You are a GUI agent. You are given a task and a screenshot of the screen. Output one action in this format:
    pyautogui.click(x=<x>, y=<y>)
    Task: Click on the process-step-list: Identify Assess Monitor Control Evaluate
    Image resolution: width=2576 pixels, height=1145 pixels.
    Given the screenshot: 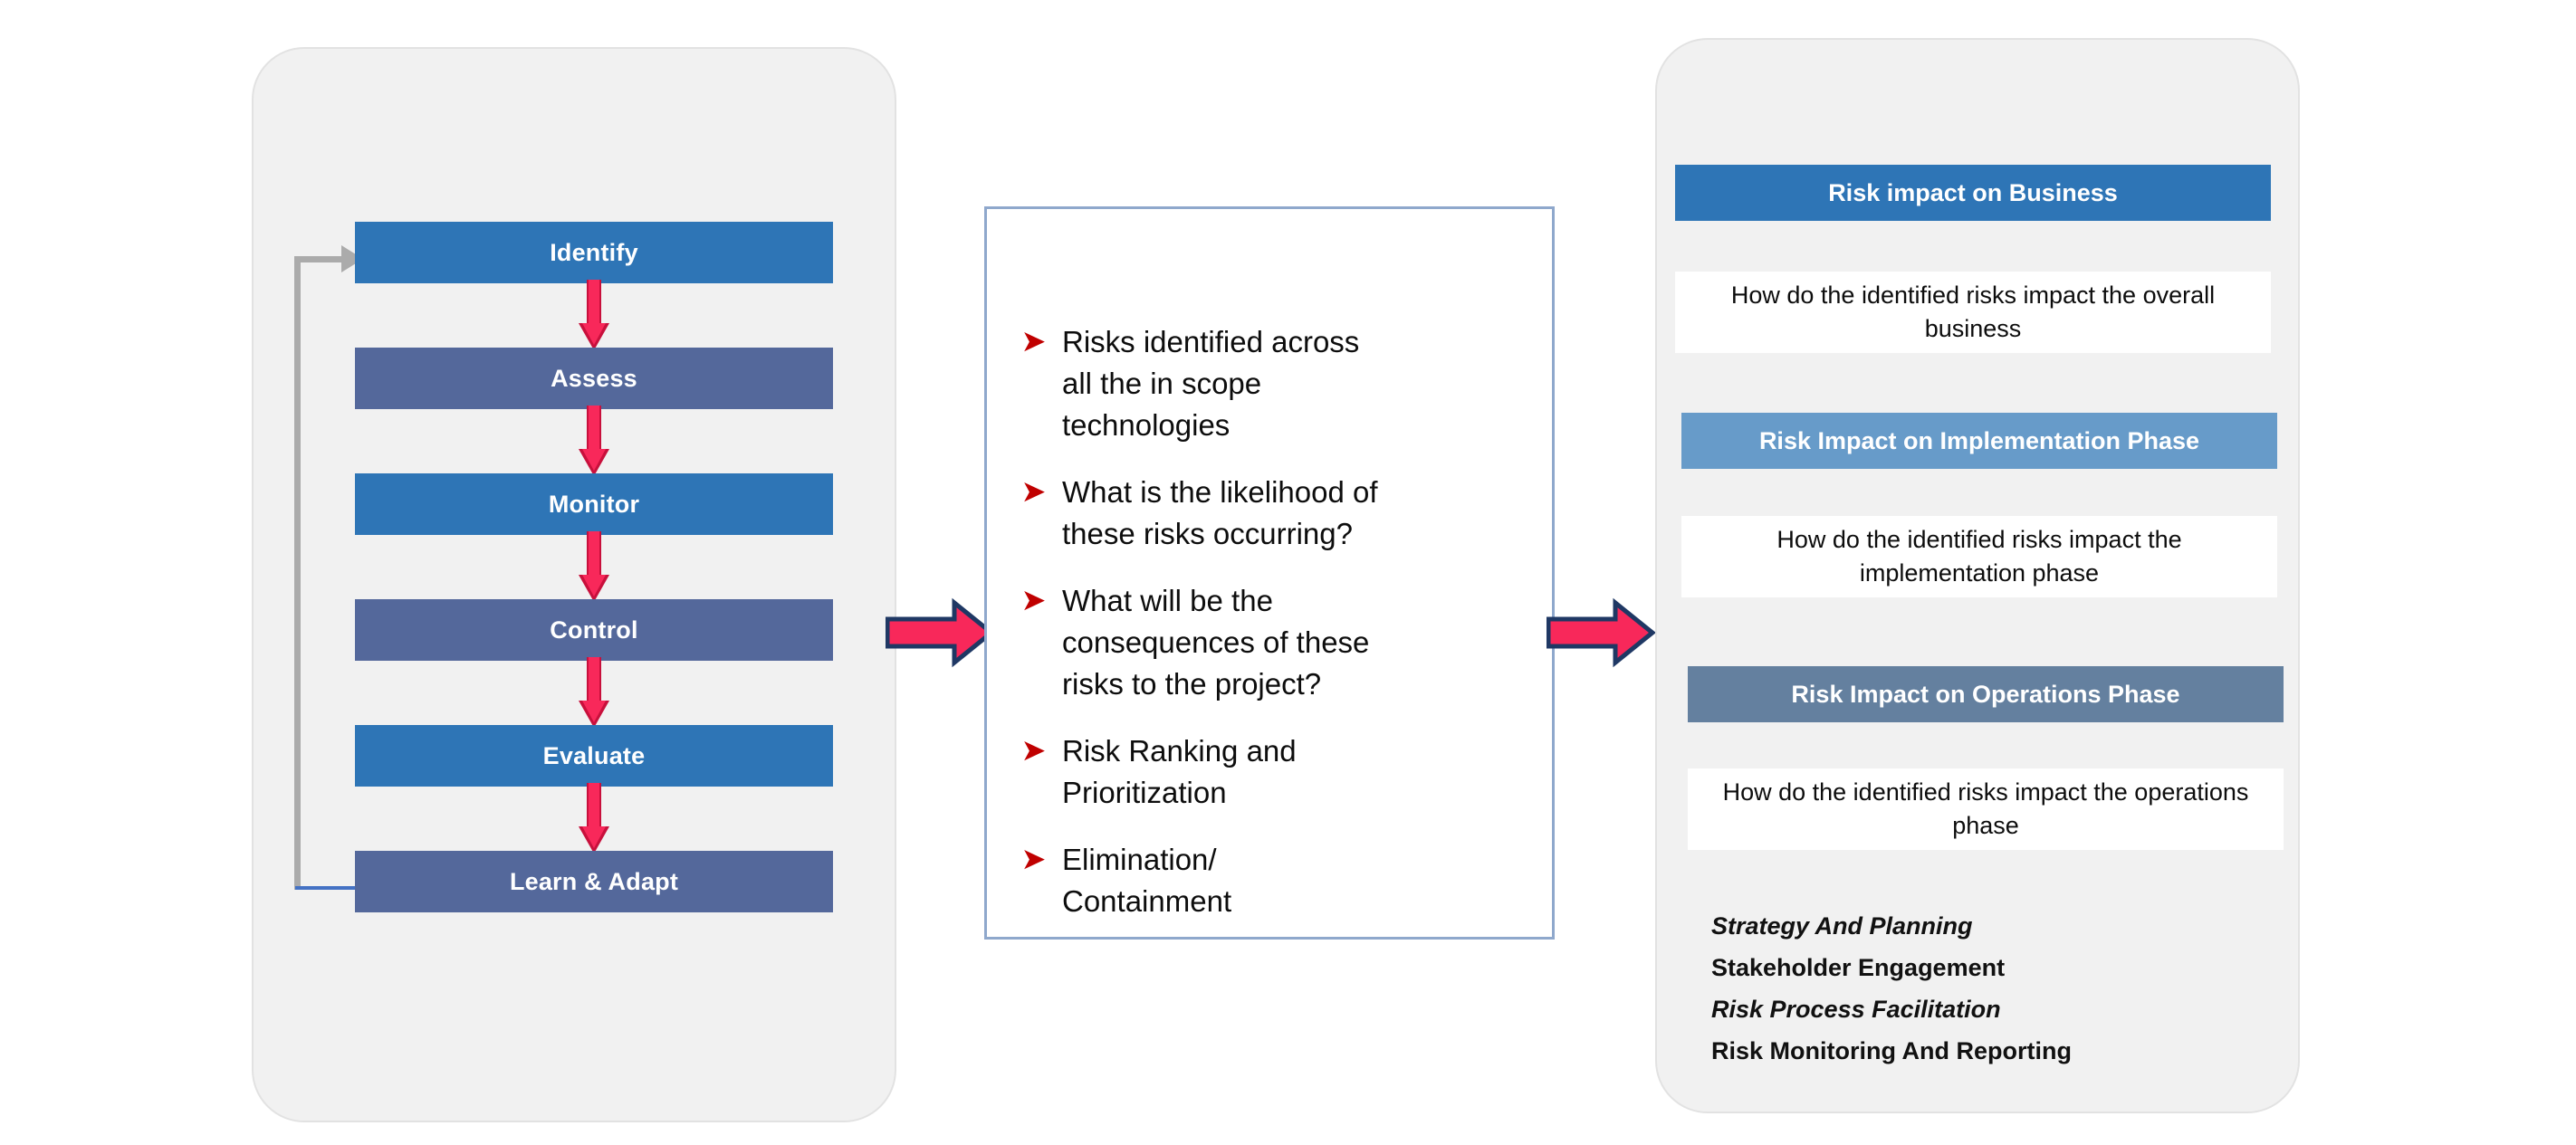 What is the action you would take?
    pyautogui.click(x=594, y=567)
    